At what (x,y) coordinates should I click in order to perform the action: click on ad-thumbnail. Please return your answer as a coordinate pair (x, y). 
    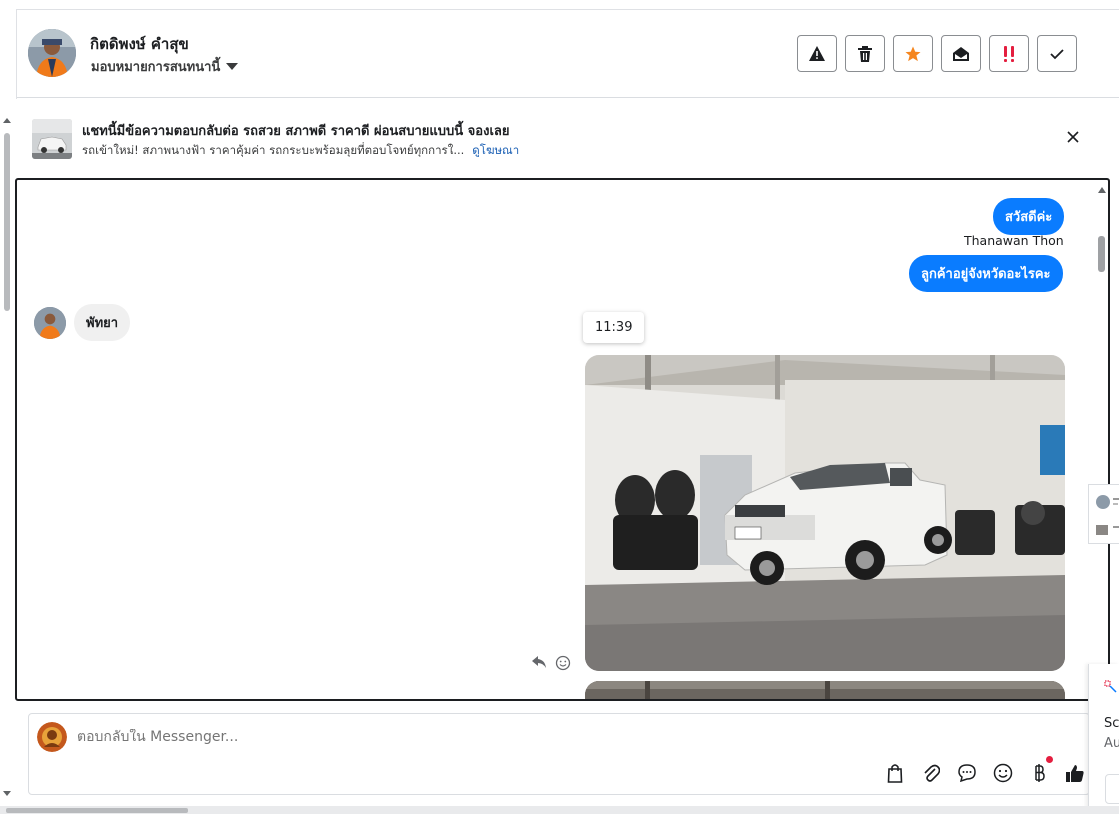
    Looking at the image, I should click on (52, 139).